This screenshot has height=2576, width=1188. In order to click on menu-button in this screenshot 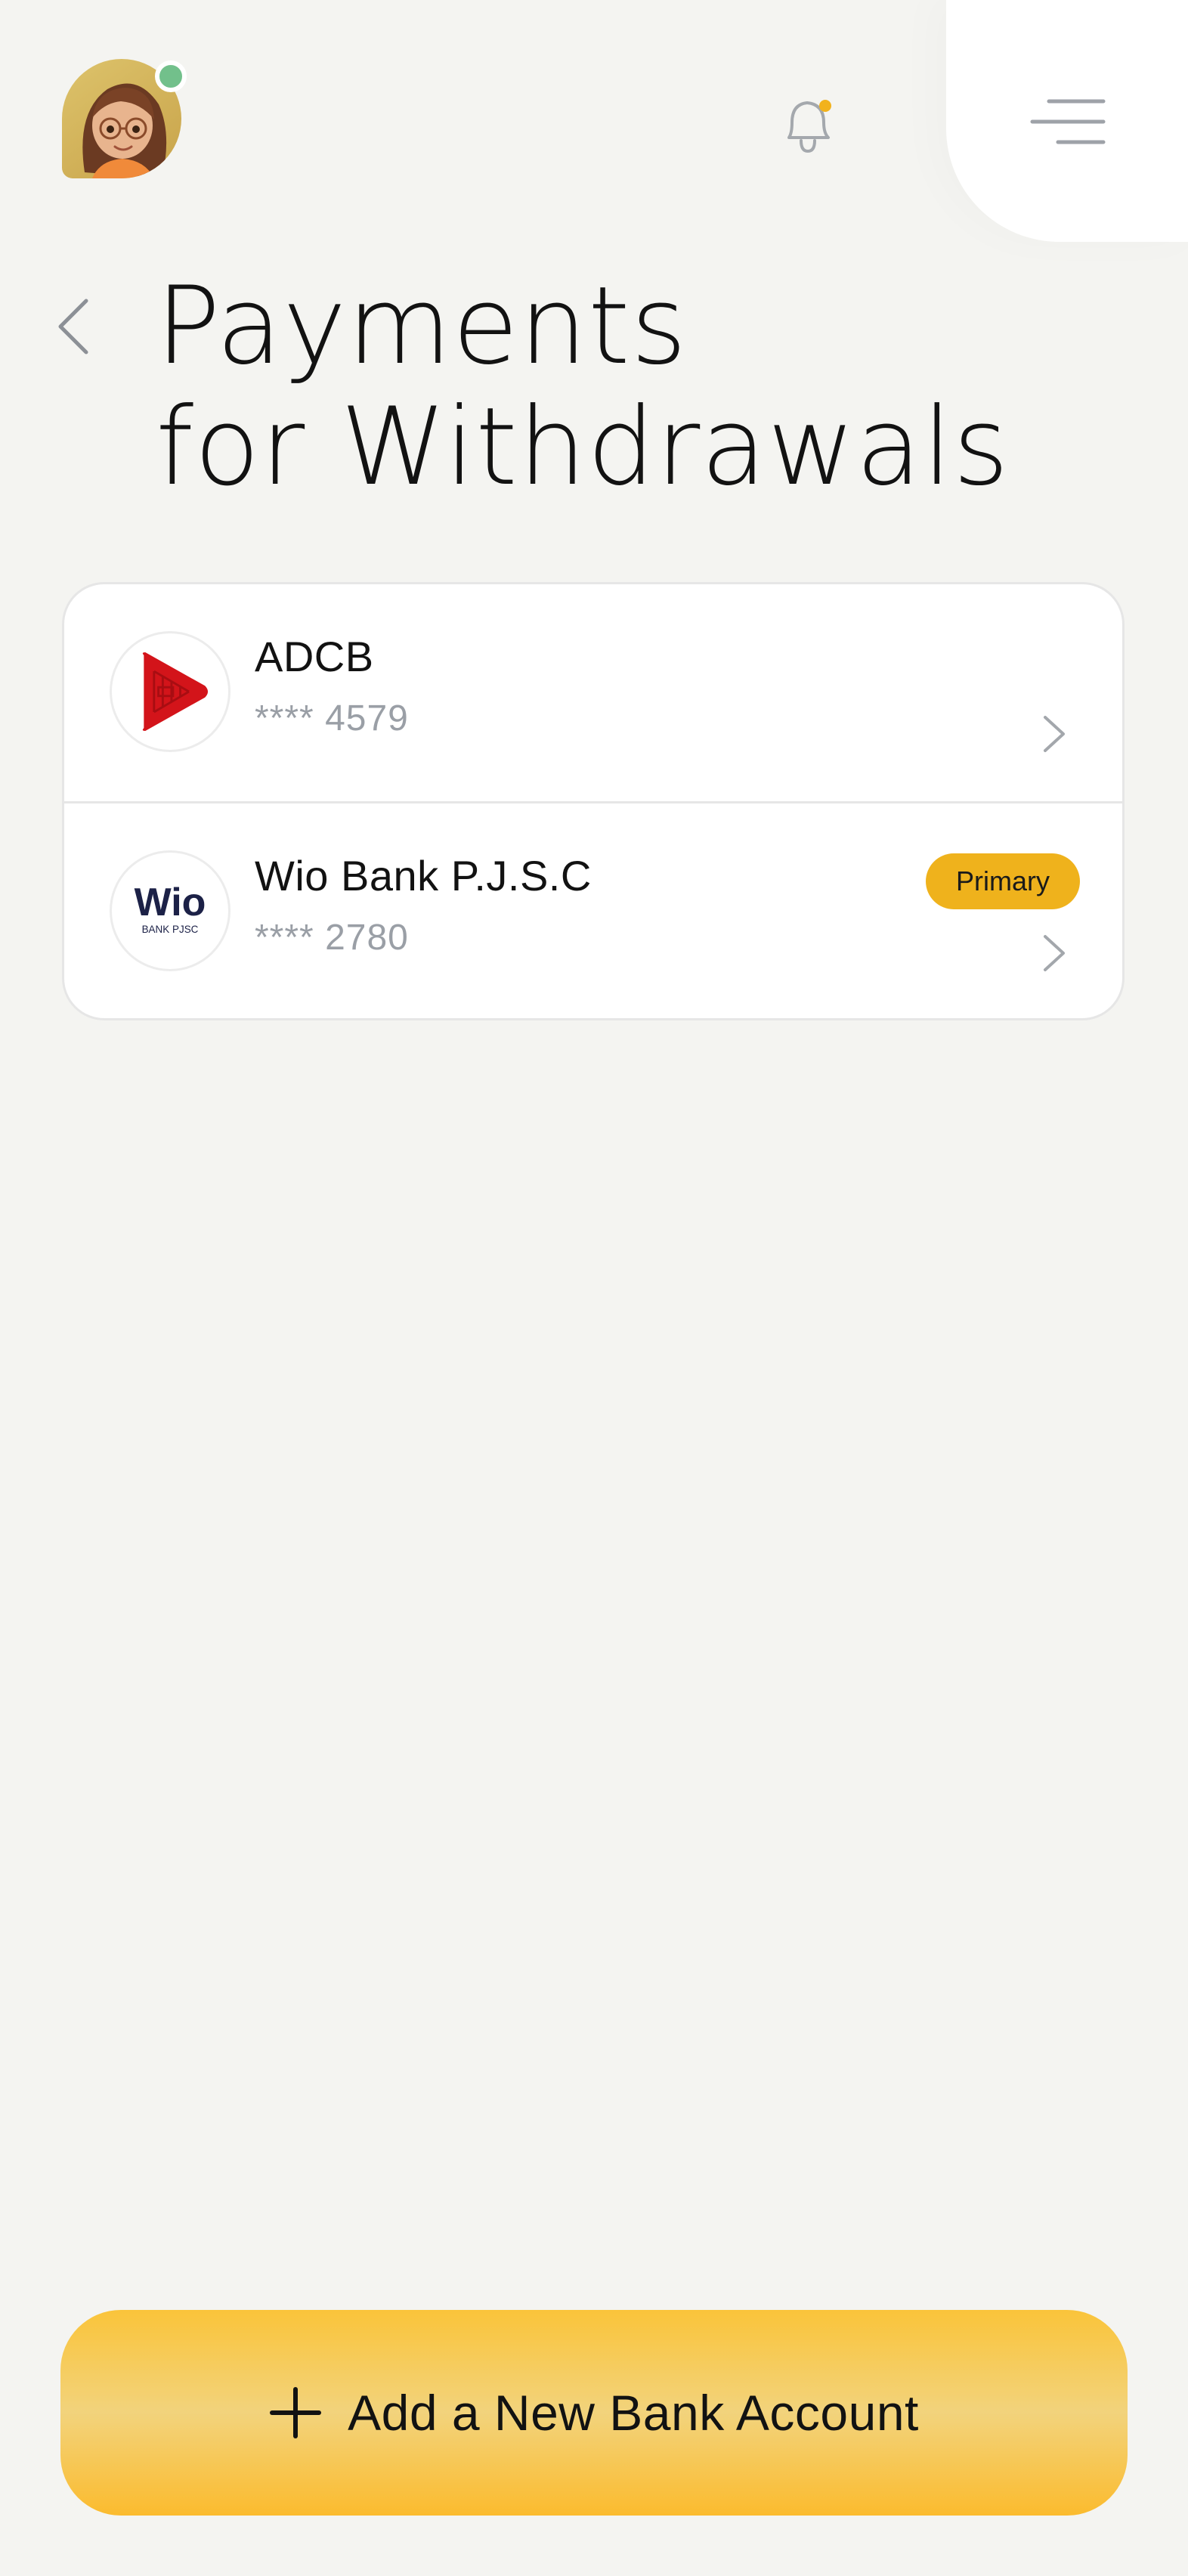, I will do `click(1067, 121)`.